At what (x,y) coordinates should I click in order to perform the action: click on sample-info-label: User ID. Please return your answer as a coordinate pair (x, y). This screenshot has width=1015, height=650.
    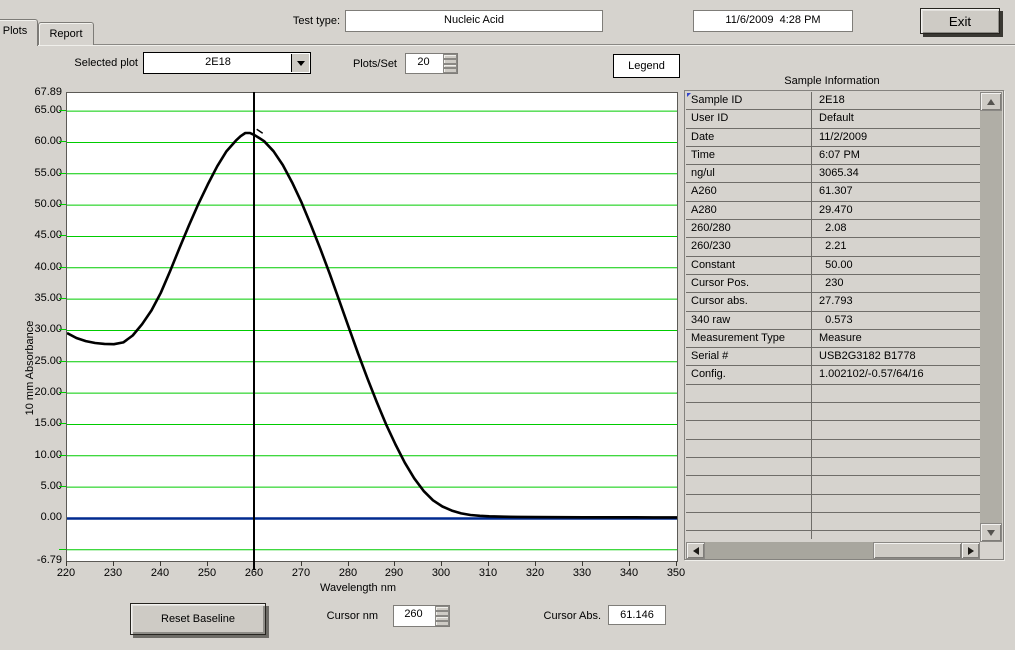
    Looking at the image, I should click on (749, 119).